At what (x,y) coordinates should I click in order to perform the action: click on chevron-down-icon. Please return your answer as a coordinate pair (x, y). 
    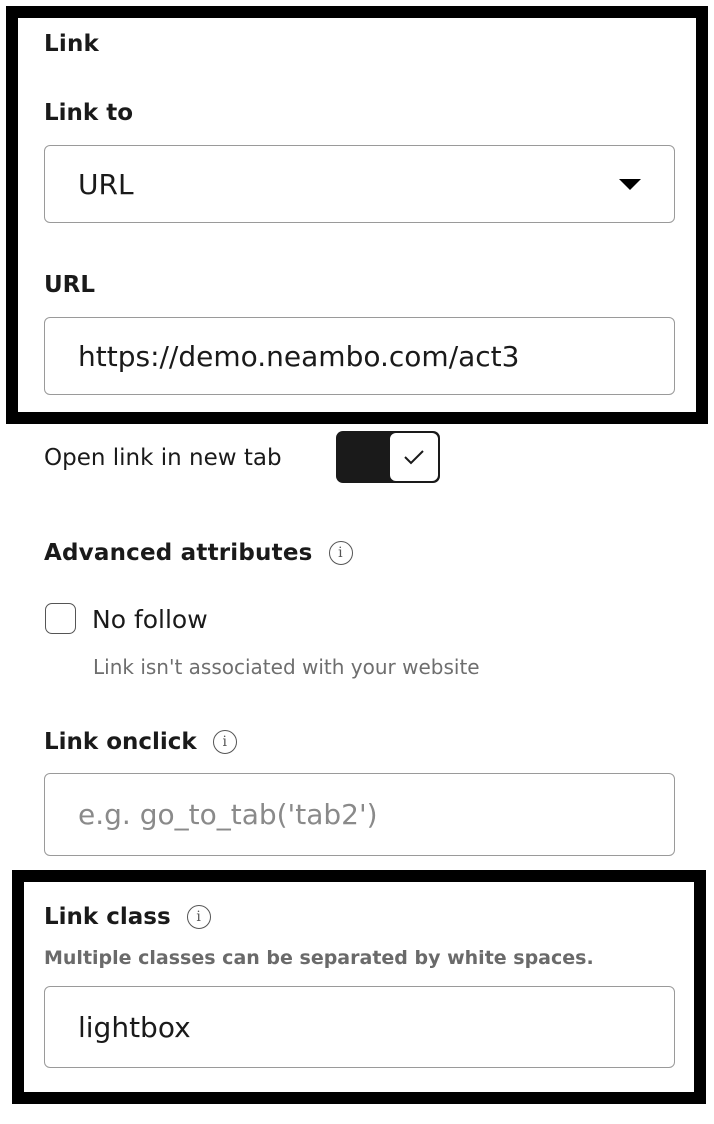
    Looking at the image, I should click on (630, 184).